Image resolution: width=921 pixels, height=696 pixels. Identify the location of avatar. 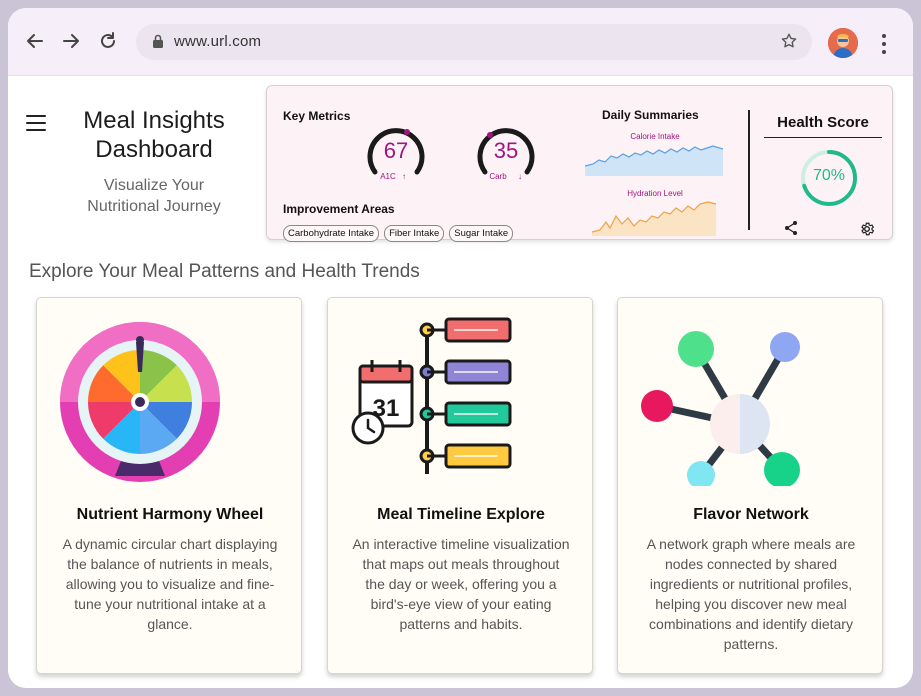
(843, 43).